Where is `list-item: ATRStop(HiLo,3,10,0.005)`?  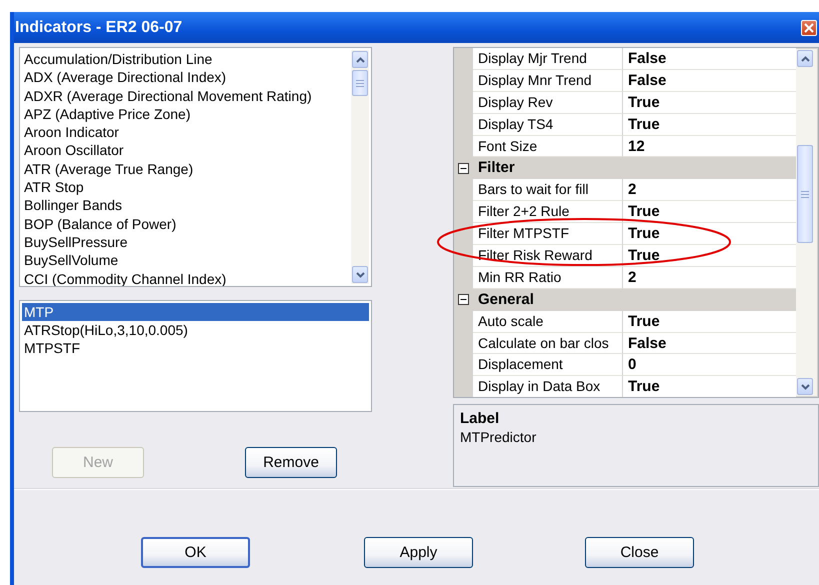
list-item: ATRStop(HiLo,3,10,0.005) is located at coordinates (195, 330).